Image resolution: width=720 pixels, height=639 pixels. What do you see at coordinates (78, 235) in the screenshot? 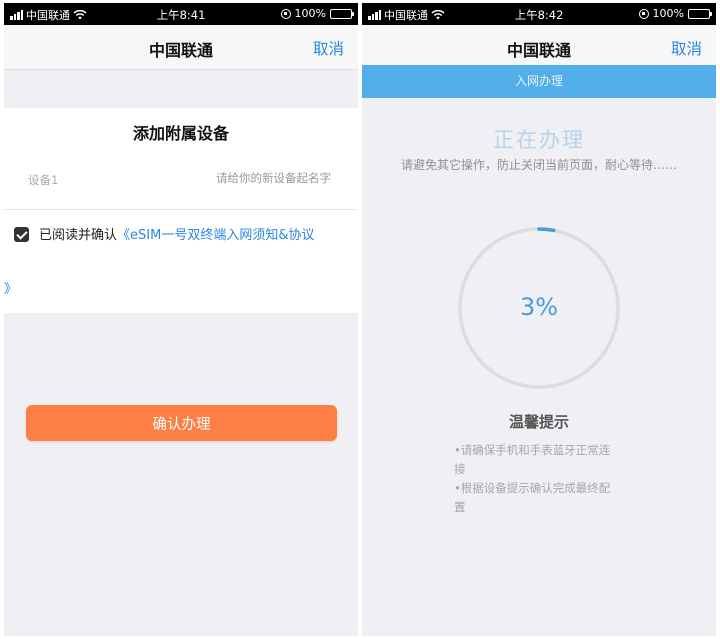
I see `agreement-text: 已阅读并确认` at bounding box center [78, 235].